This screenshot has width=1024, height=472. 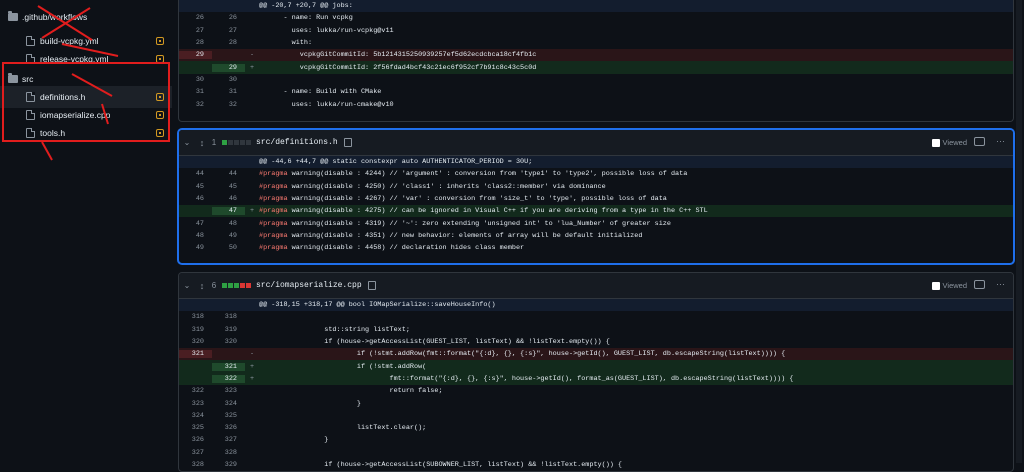 I want to click on code-text: listText.clear();, so click(x=343, y=428).